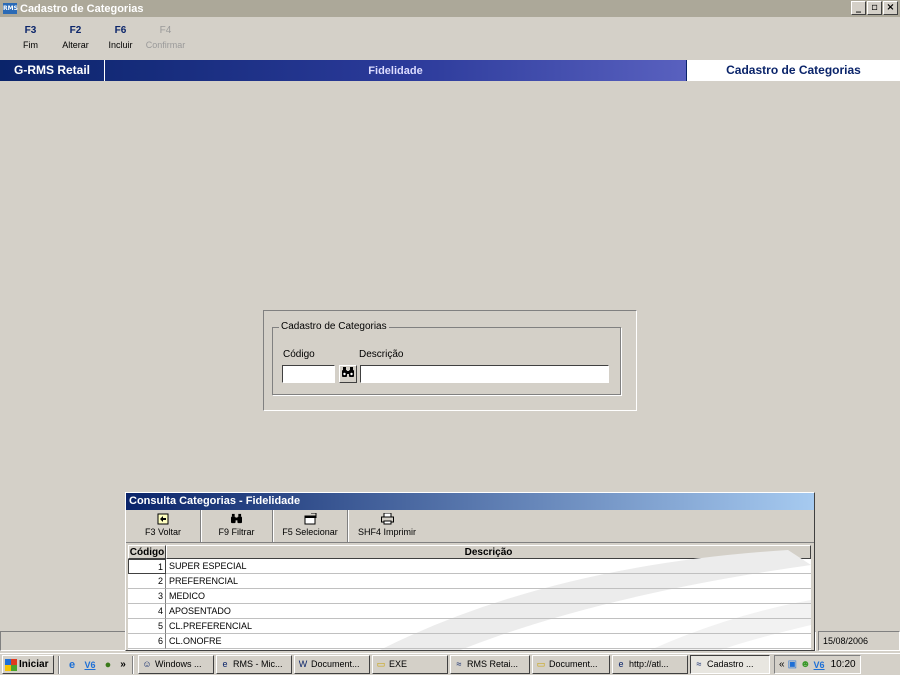 This screenshot has width=900, height=675. Describe the element at coordinates (387, 532) in the screenshot. I see `imprimir-label: SHF4 Imprimir` at that location.